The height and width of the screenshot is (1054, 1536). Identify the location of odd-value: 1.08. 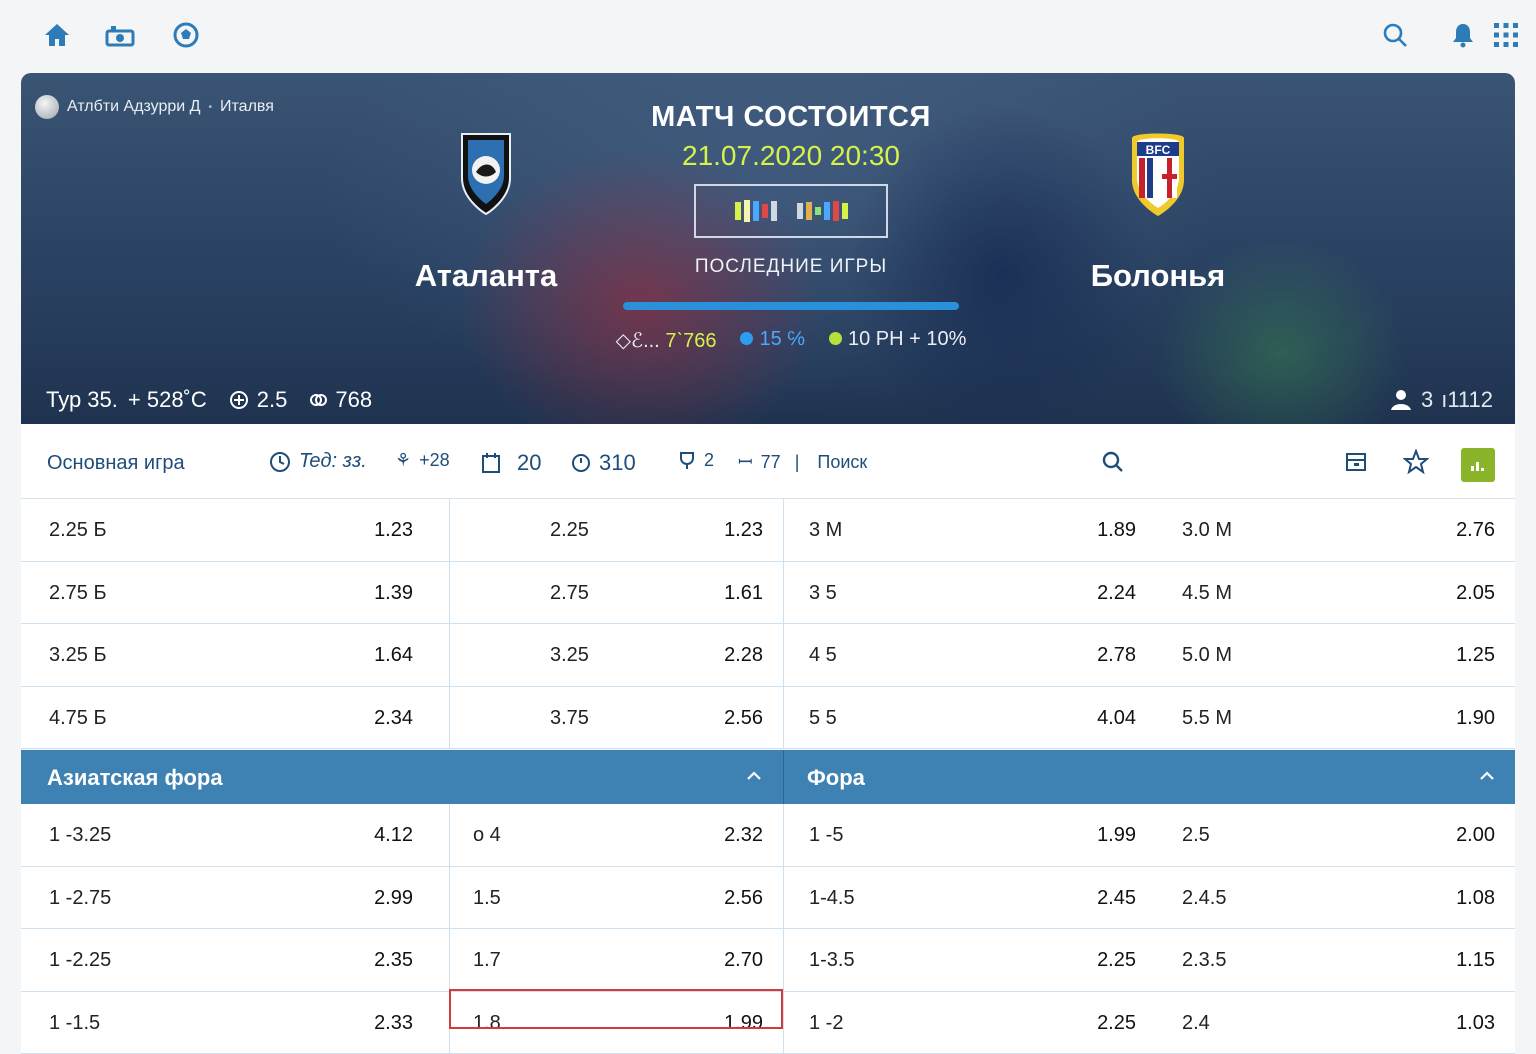
(1475, 898).